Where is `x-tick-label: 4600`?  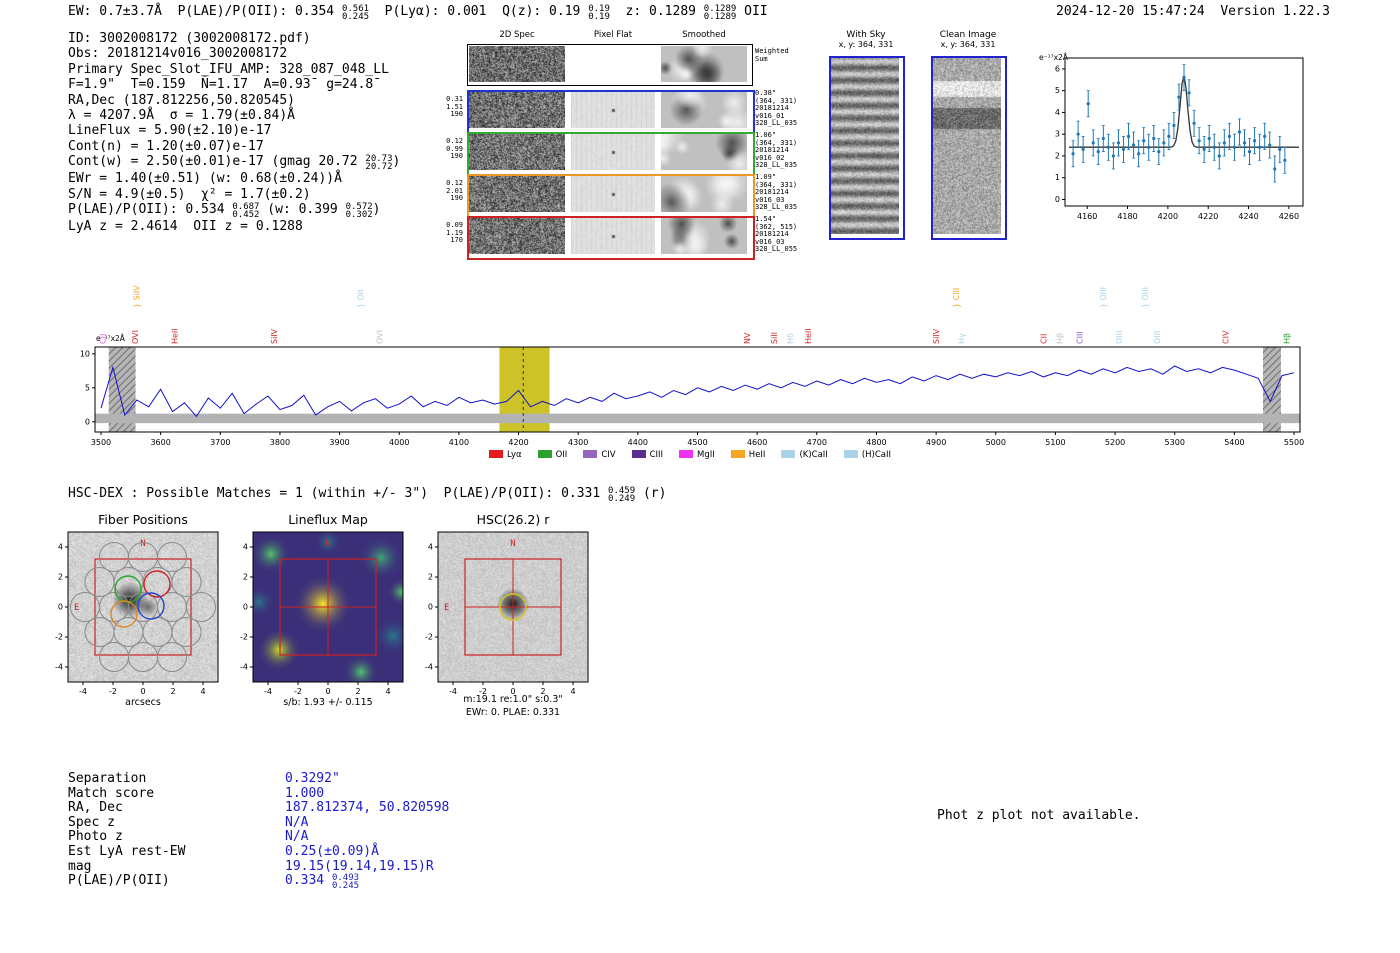 x-tick-label: 4600 is located at coordinates (757, 442).